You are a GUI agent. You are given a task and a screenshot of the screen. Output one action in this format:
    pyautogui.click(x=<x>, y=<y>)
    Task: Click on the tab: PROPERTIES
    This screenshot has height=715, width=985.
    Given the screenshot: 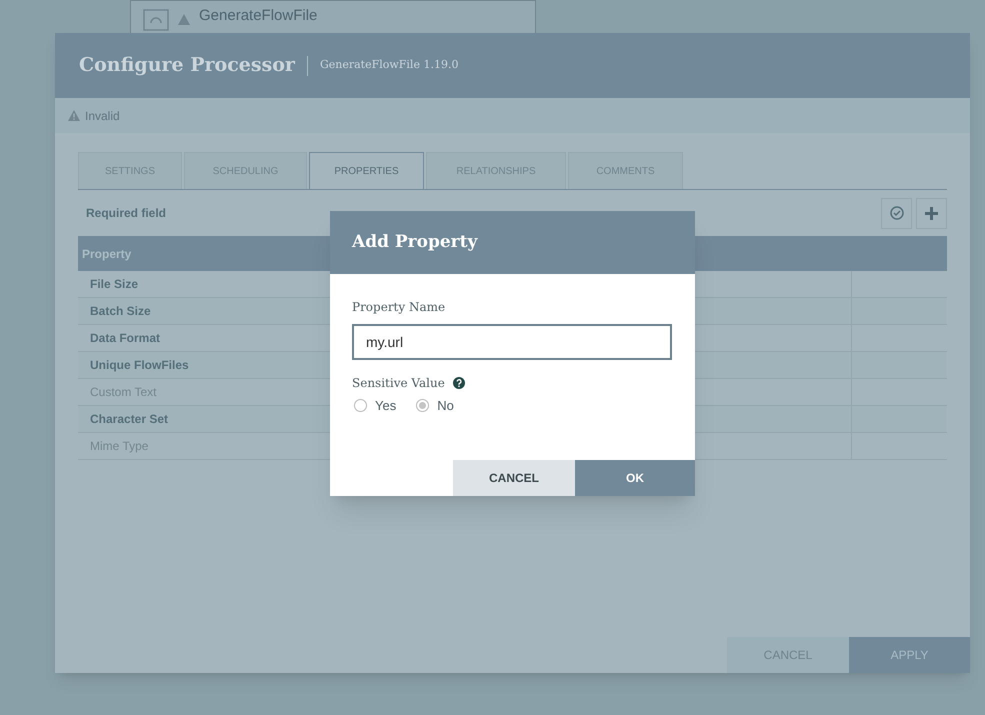 What is the action you would take?
    pyautogui.click(x=366, y=170)
    